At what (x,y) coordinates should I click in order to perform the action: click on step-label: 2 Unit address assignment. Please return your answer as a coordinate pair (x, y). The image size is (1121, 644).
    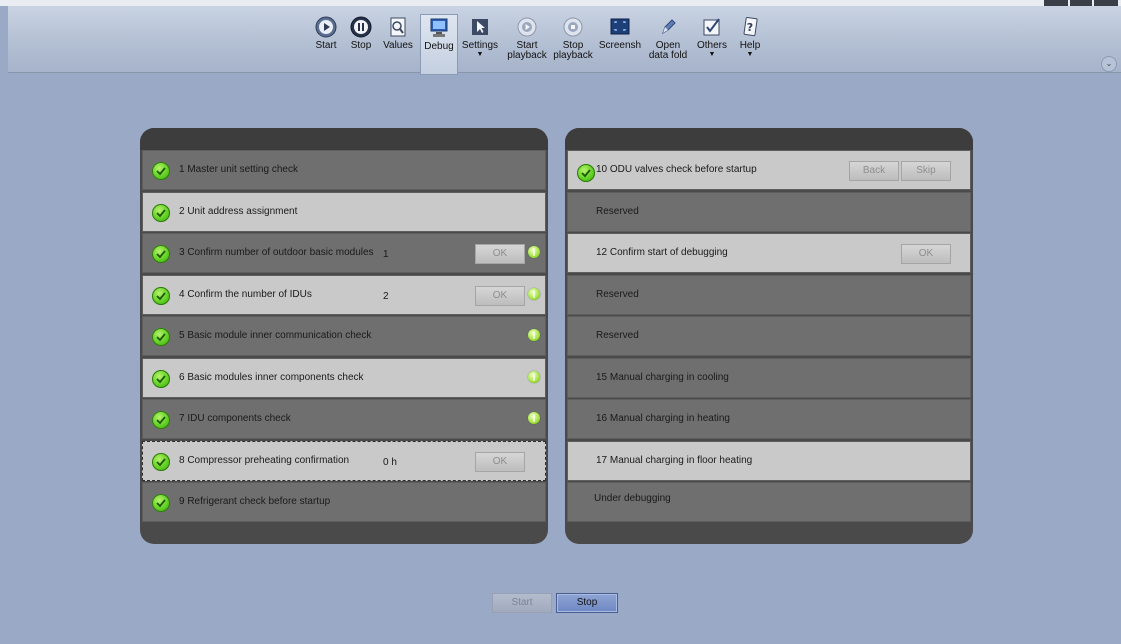
    Looking at the image, I should click on (238, 211).